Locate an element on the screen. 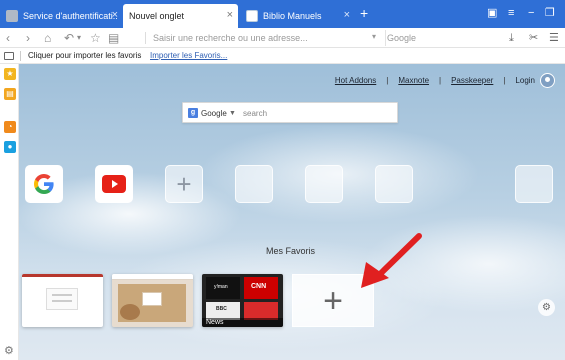 Image resolution: width=565 pixels, height=360 pixels. add-favorite-button: + is located at coordinates (333, 300).